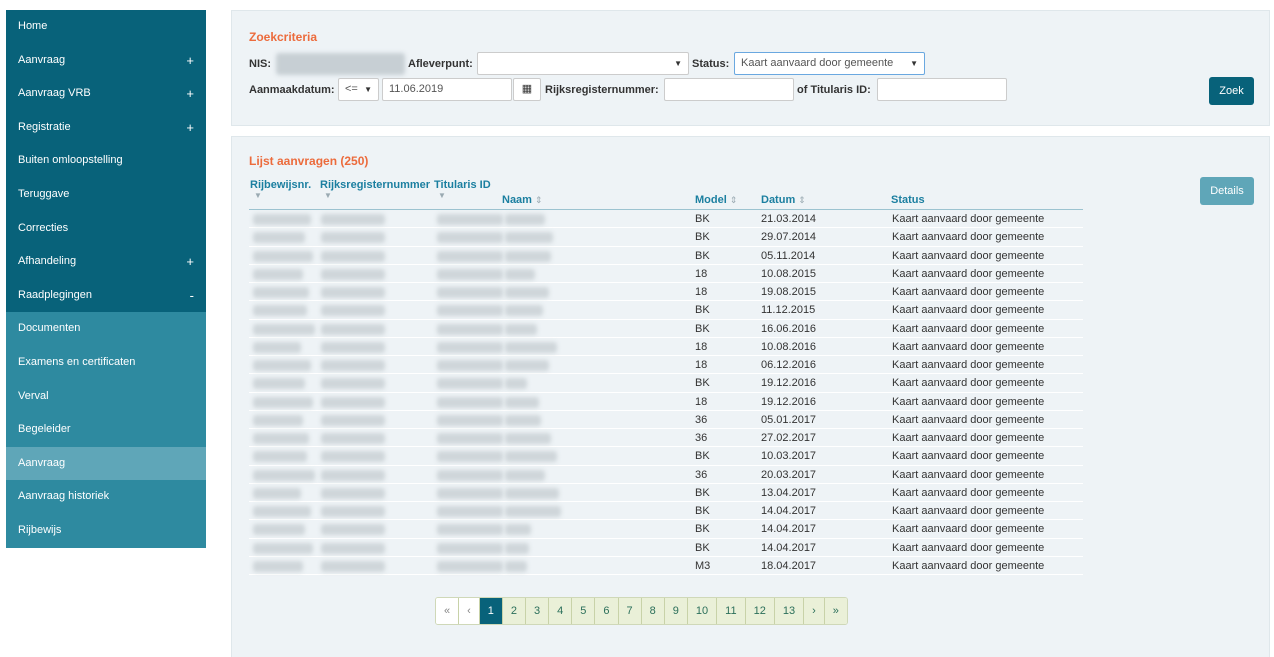 This screenshot has width=1274, height=657. I want to click on nis-field-redacted, so click(340, 64).